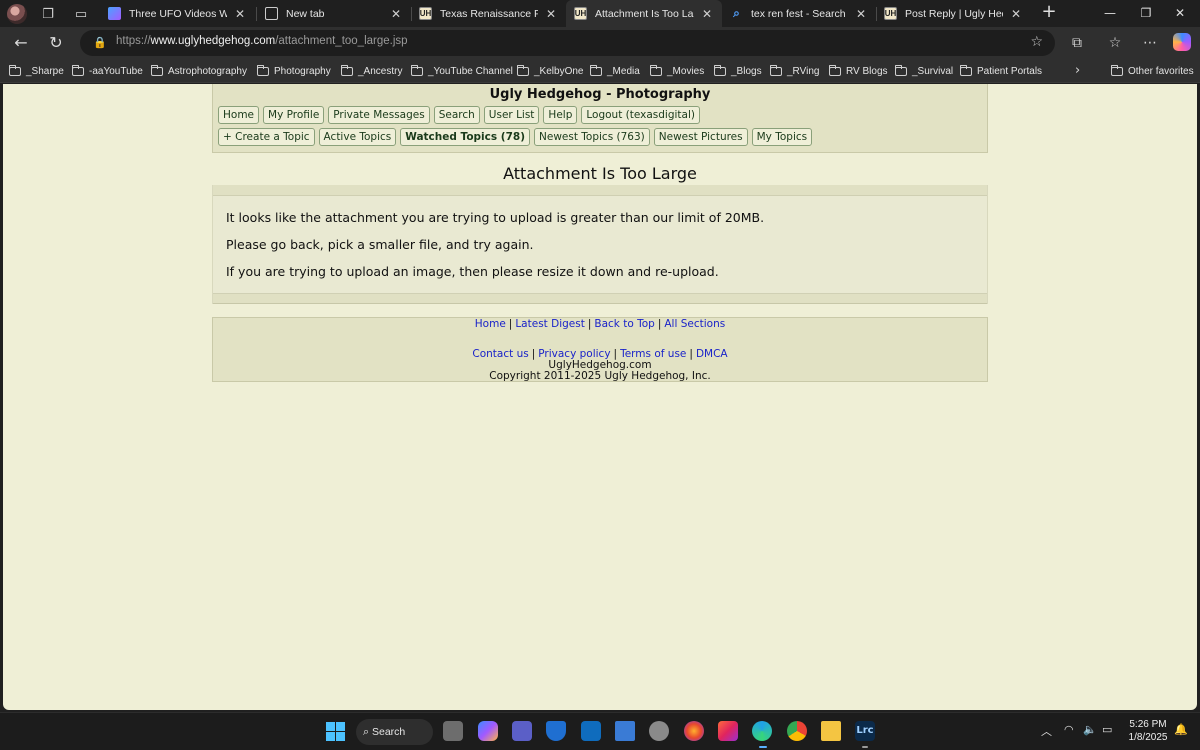 The image size is (1200, 750). What do you see at coordinates (736, 13) in the screenshot?
I see `bing-search-icon: ⌕` at bounding box center [736, 13].